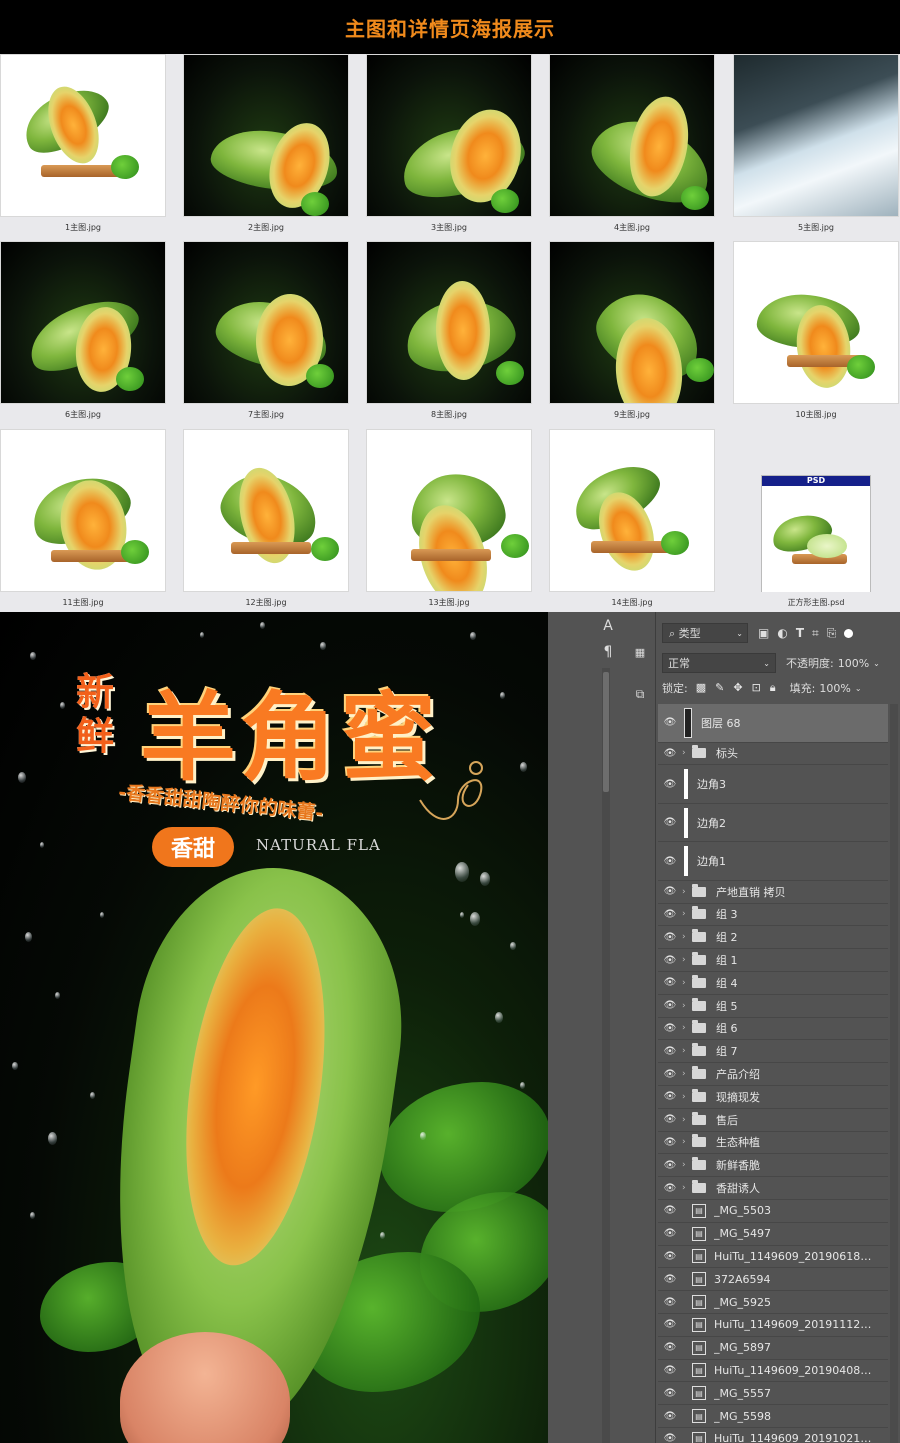  Describe the element at coordinates (737, 688) in the screenshot. I see `lock-move-icon: ✥` at that location.